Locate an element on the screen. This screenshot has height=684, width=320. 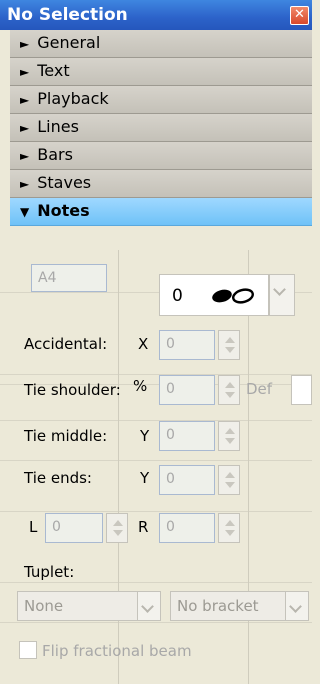
double-whole-note-icon is located at coordinates (233, 296).